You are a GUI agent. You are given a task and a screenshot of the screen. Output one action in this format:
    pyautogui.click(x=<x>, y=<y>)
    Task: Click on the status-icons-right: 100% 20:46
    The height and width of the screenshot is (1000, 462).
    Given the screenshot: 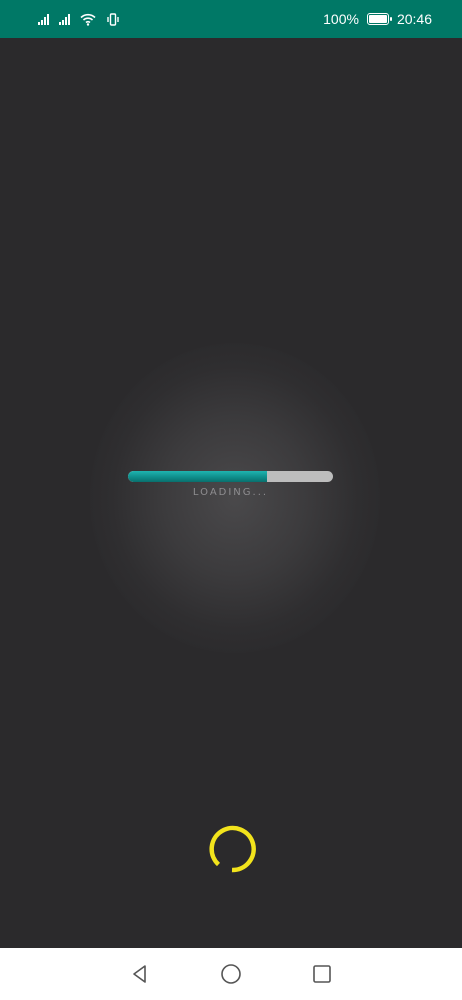 What is the action you would take?
    pyautogui.click(x=377, y=19)
    